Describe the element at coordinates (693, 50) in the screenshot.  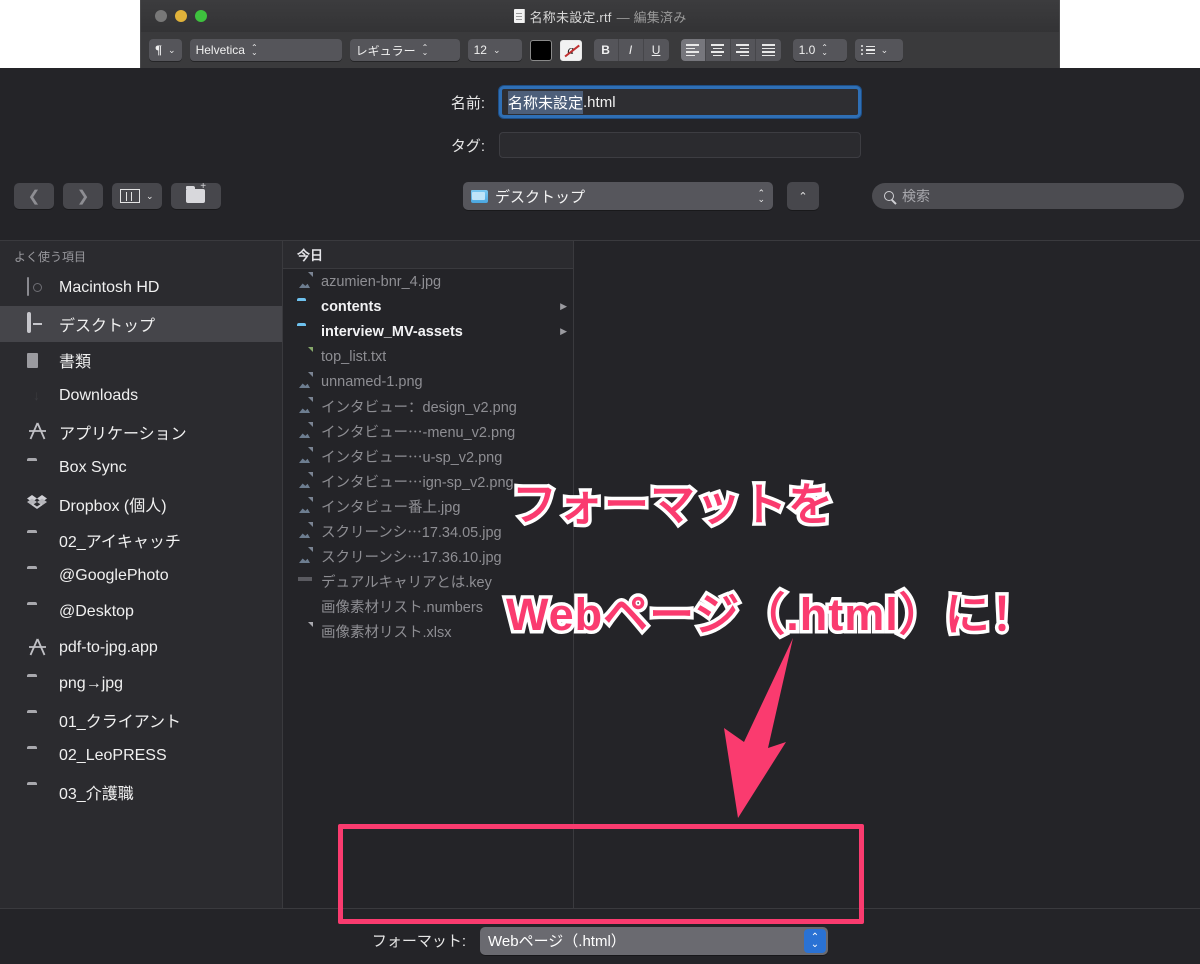
I see `align-left-button` at that location.